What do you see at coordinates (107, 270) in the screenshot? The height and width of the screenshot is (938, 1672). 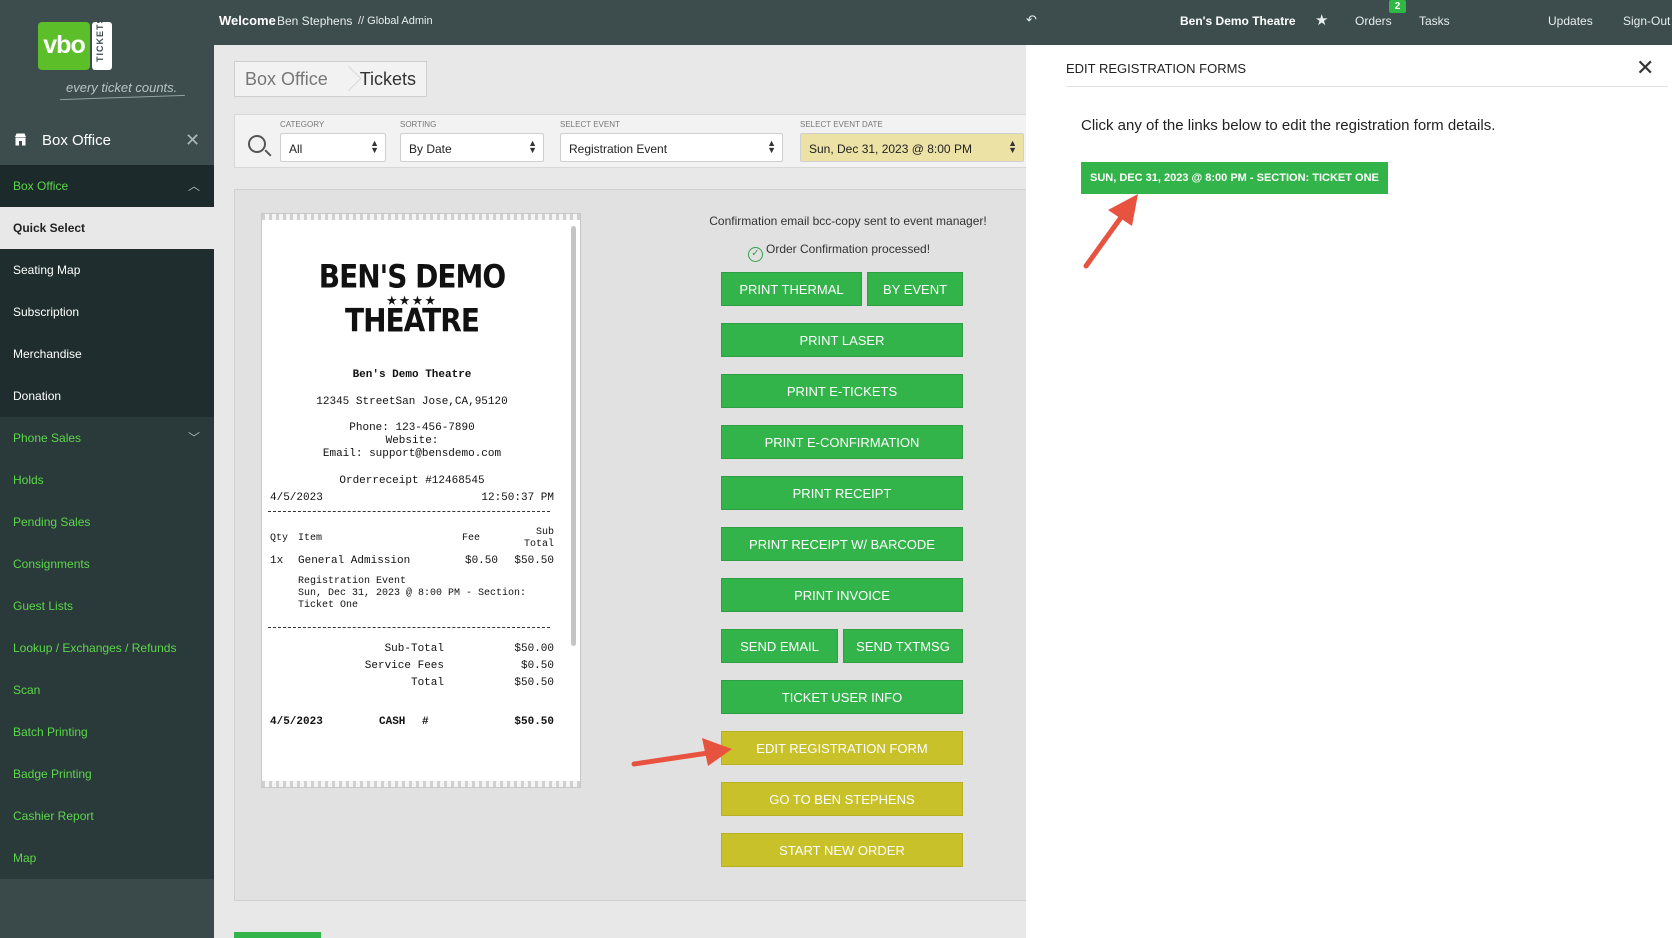 I see `sidebar-item-seating-map: Seating Map` at bounding box center [107, 270].